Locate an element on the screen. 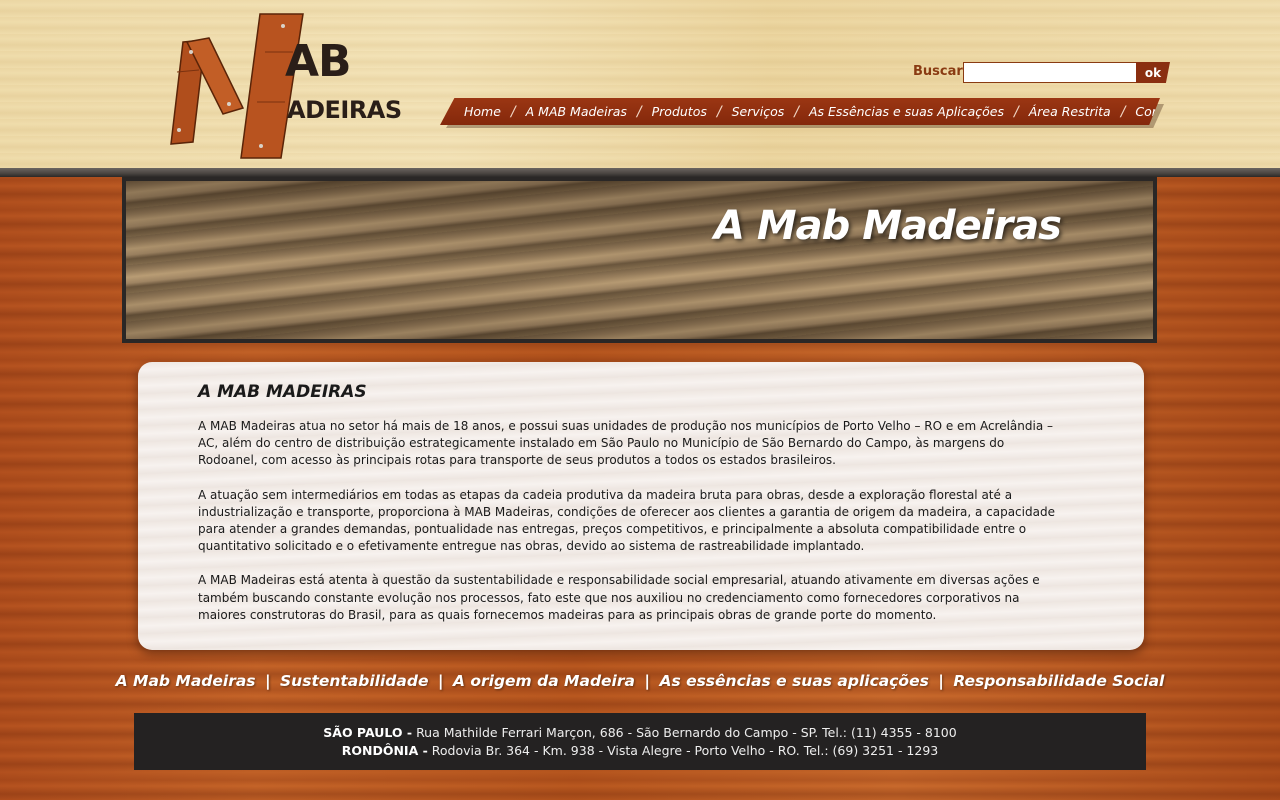 The width and height of the screenshot is (1280, 800). logo-text-ab: AB is located at coordinates (318, 61).